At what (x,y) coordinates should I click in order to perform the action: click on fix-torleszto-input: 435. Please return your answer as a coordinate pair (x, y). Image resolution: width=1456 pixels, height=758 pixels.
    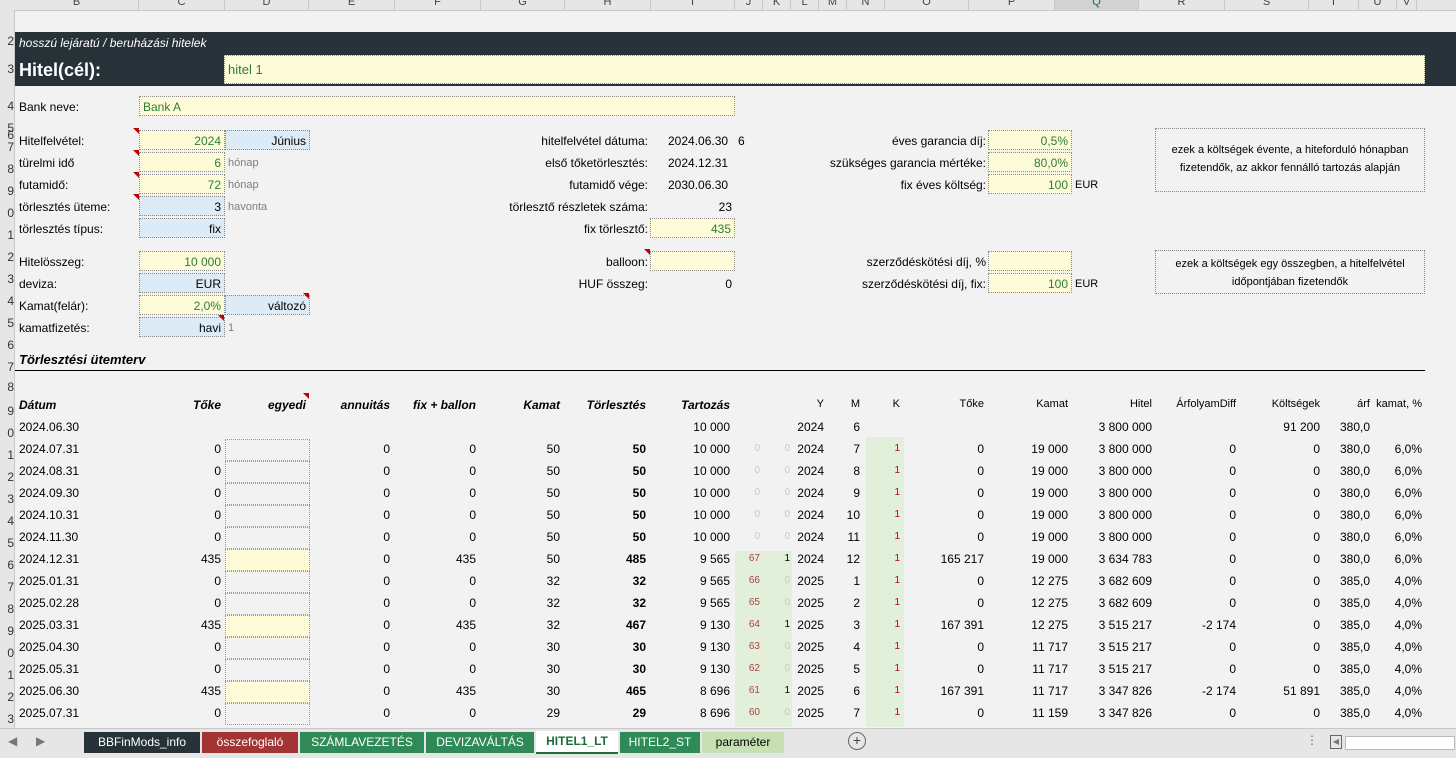
    Looking at the image, I should click on (692, 228).